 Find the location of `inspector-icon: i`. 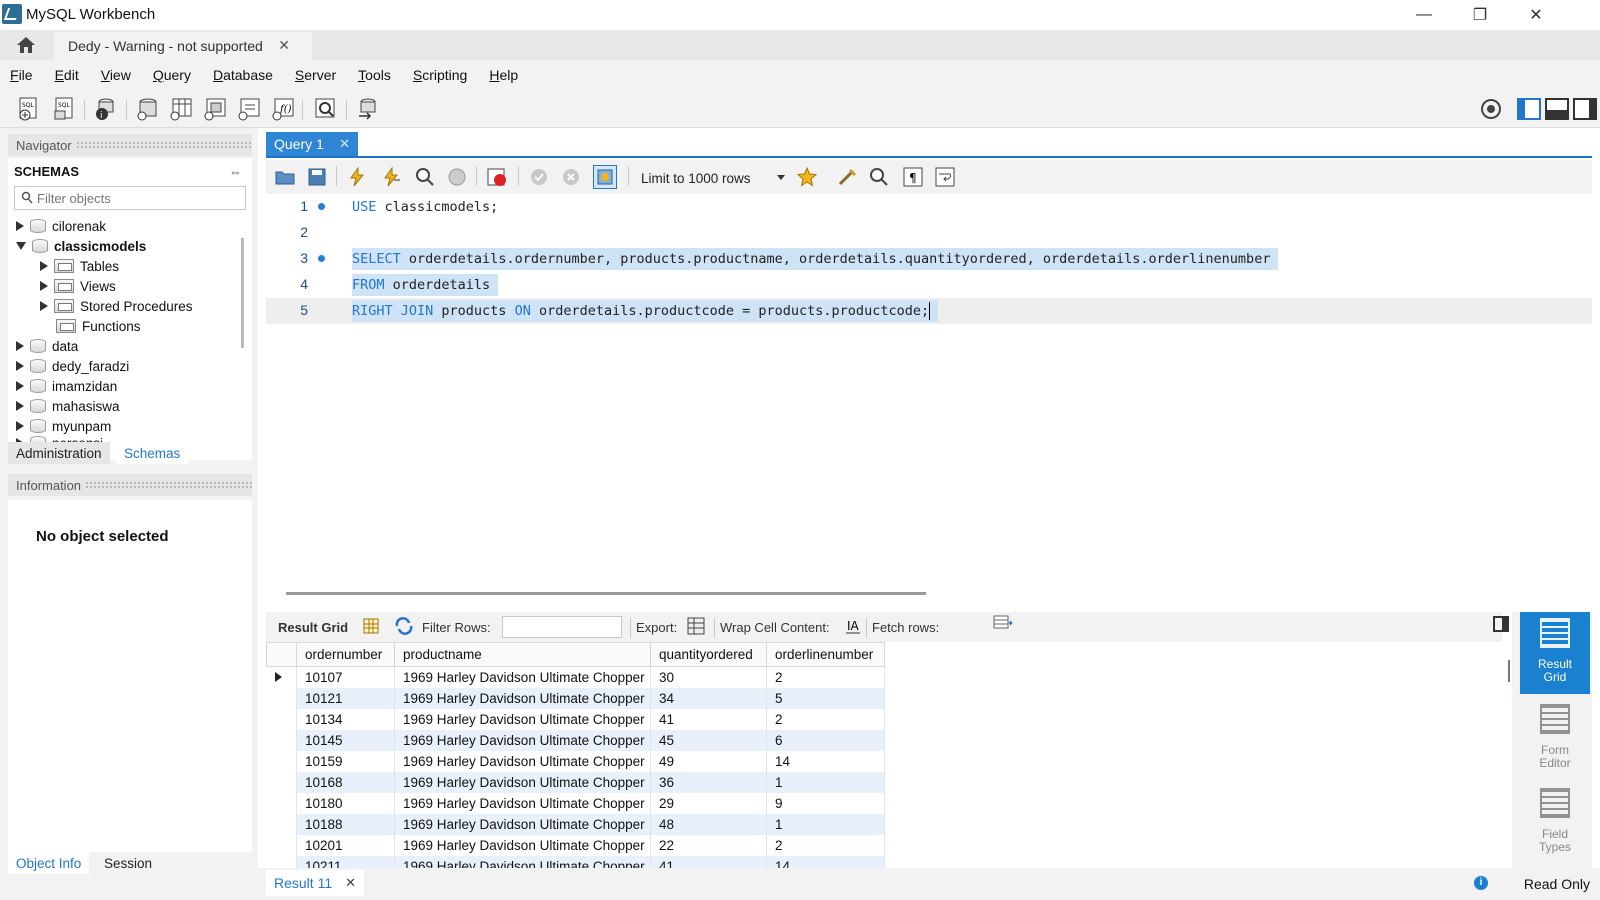

inspector-icon: i is located at coordinates (105, 109).